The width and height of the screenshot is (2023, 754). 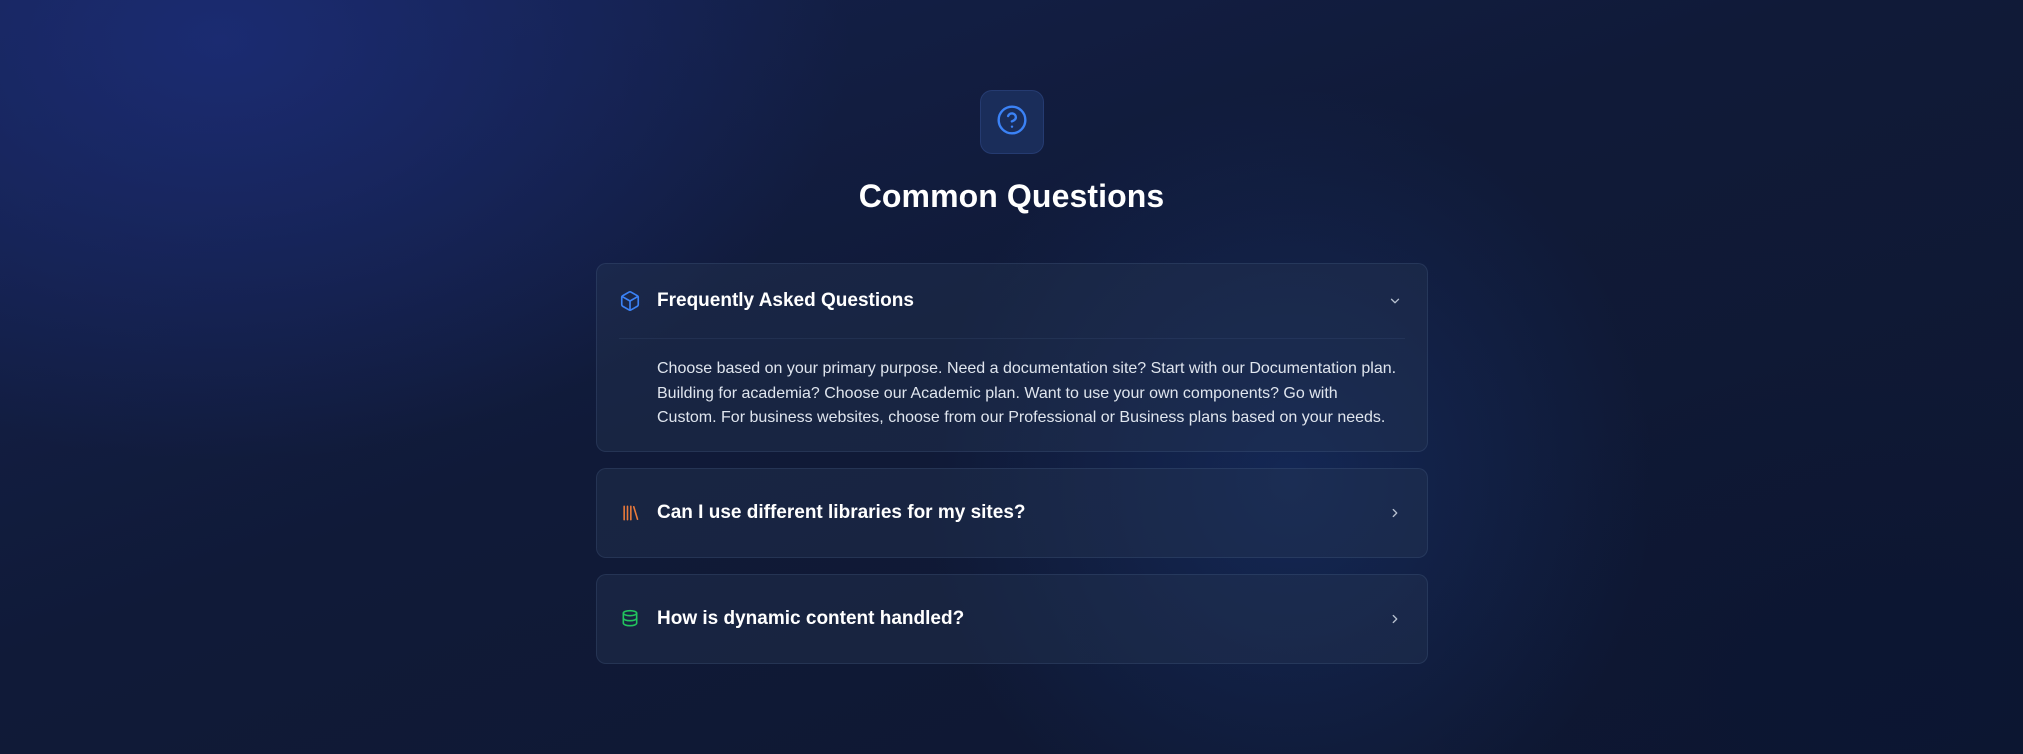 What do you see at coordinates (785, 300) in the screenshot?
I see `faq-question: Frequently Asked Questions` at bounding box center [785, 300].